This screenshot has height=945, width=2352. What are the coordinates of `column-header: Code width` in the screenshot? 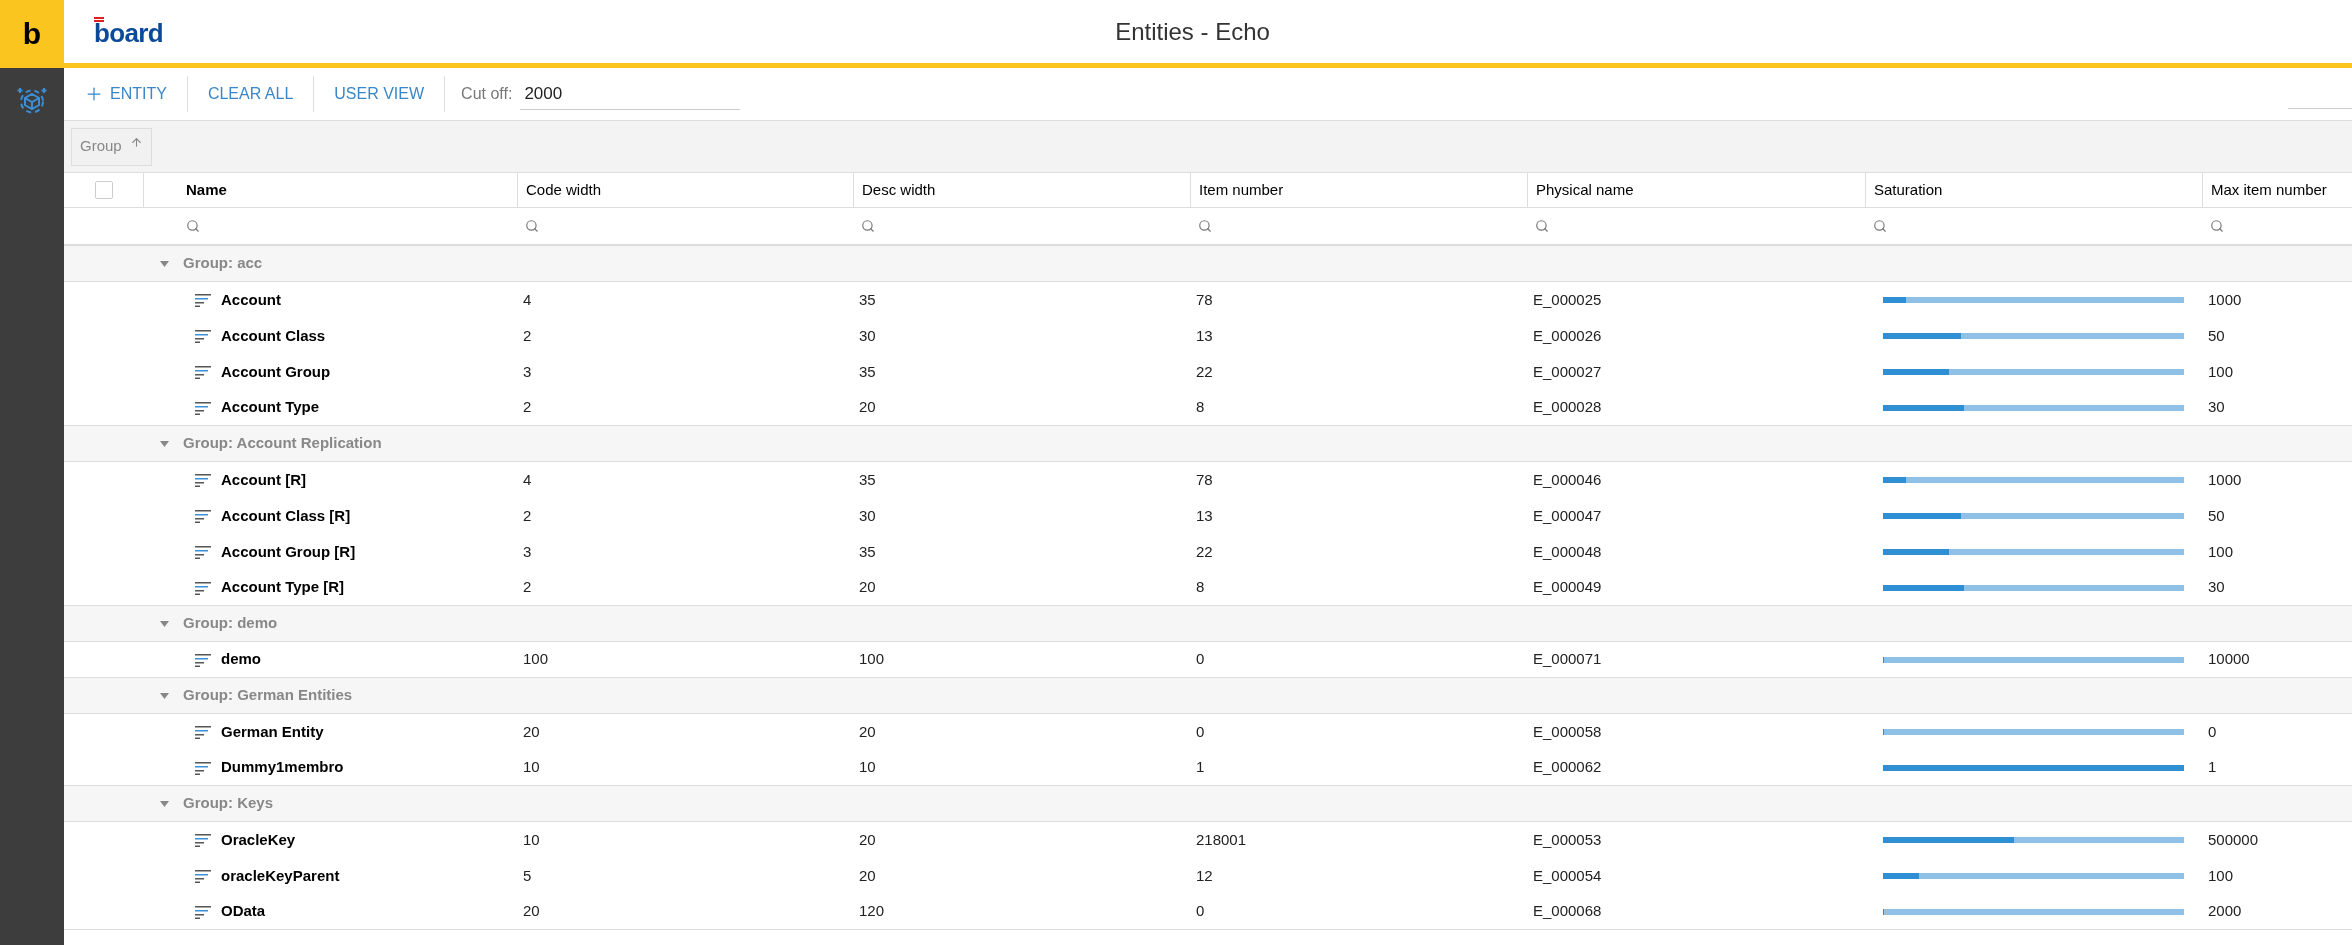 It's located at (564, 190).